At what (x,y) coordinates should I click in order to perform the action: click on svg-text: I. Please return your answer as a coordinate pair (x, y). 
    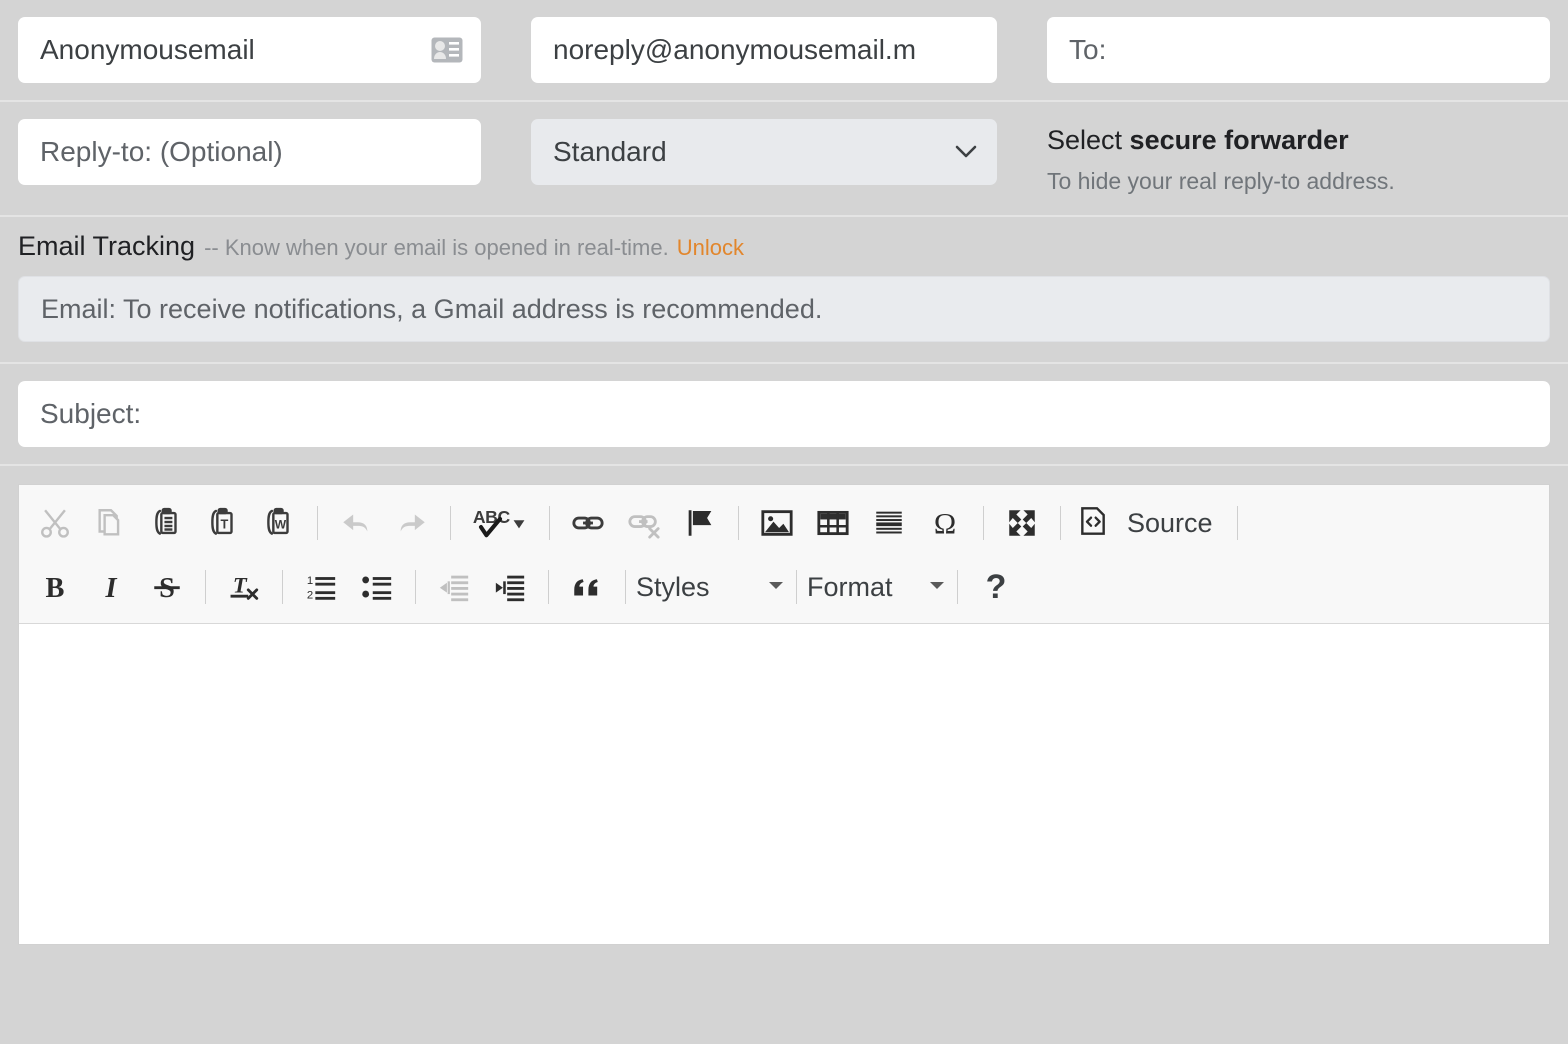
    Looking at the image, I should click on (110, 588).